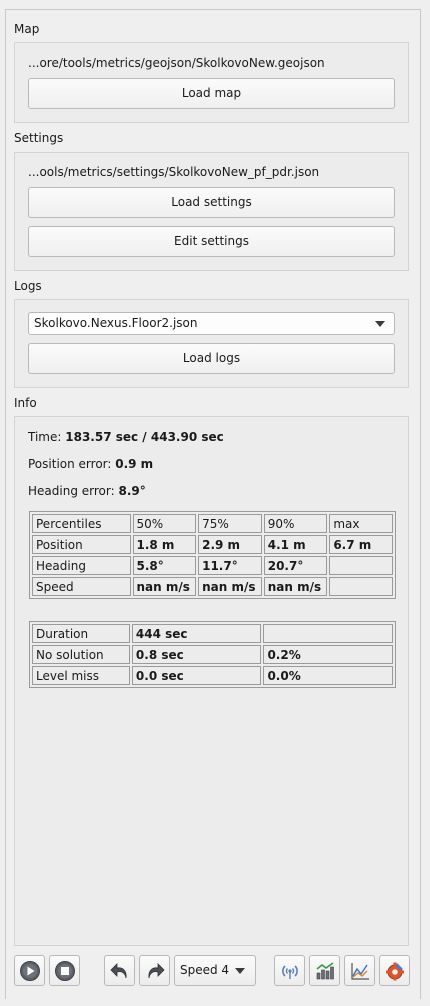  What do you see at coordinates (39, 138) in the screenshot?
I see `settings-section-title: Settings` at bounding box center [39, 138].